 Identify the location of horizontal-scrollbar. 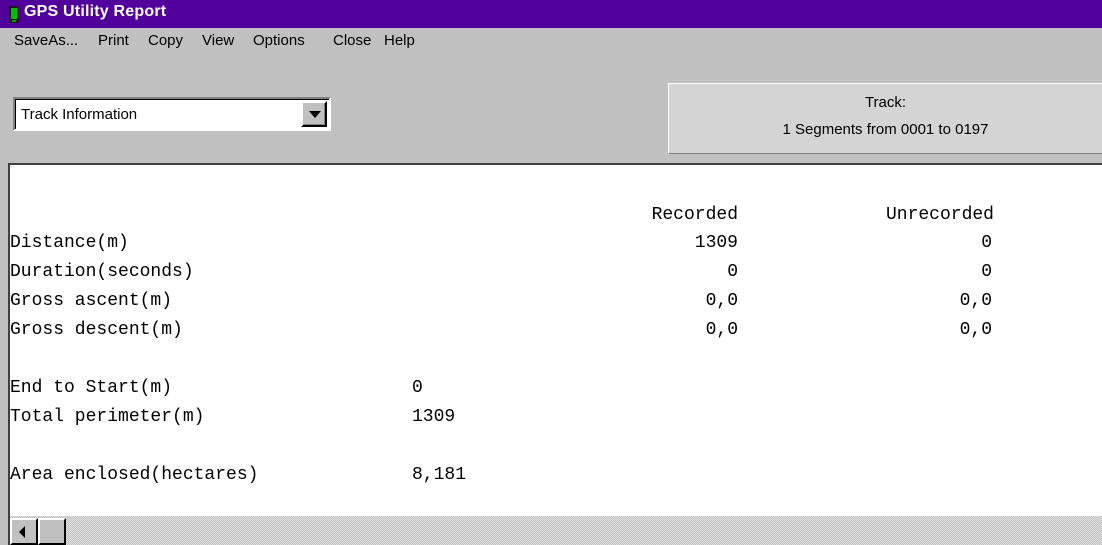
(555, 530).